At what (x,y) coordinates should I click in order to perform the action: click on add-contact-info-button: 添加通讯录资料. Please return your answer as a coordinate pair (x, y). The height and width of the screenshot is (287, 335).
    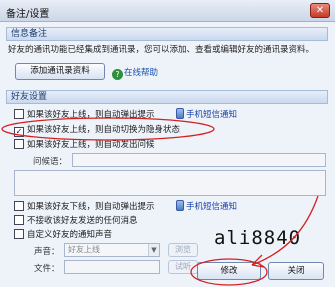
    Looking at the image, I should click on (60, 71).